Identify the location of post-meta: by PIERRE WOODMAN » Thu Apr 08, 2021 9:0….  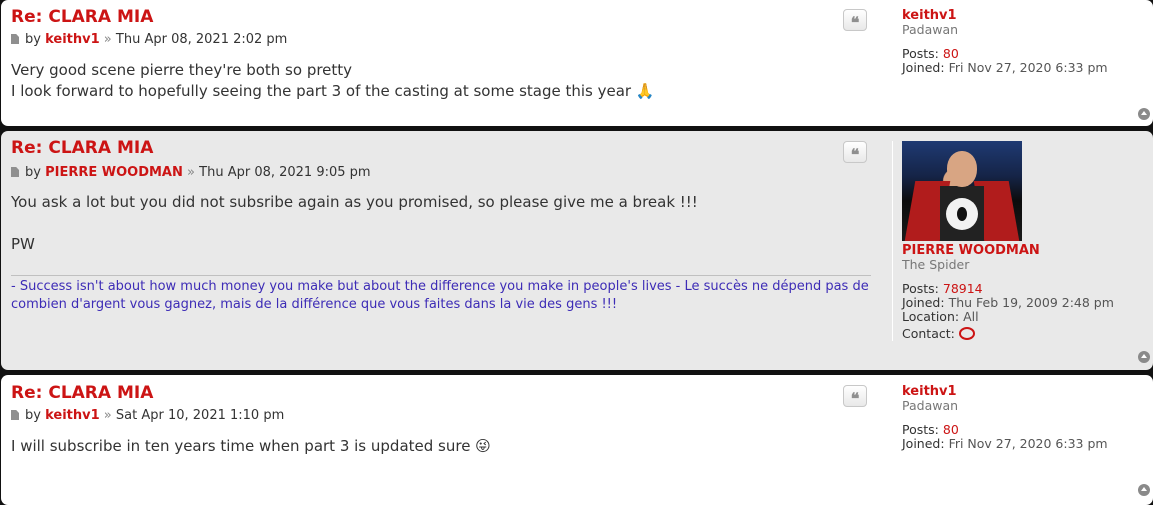
(191, 172).